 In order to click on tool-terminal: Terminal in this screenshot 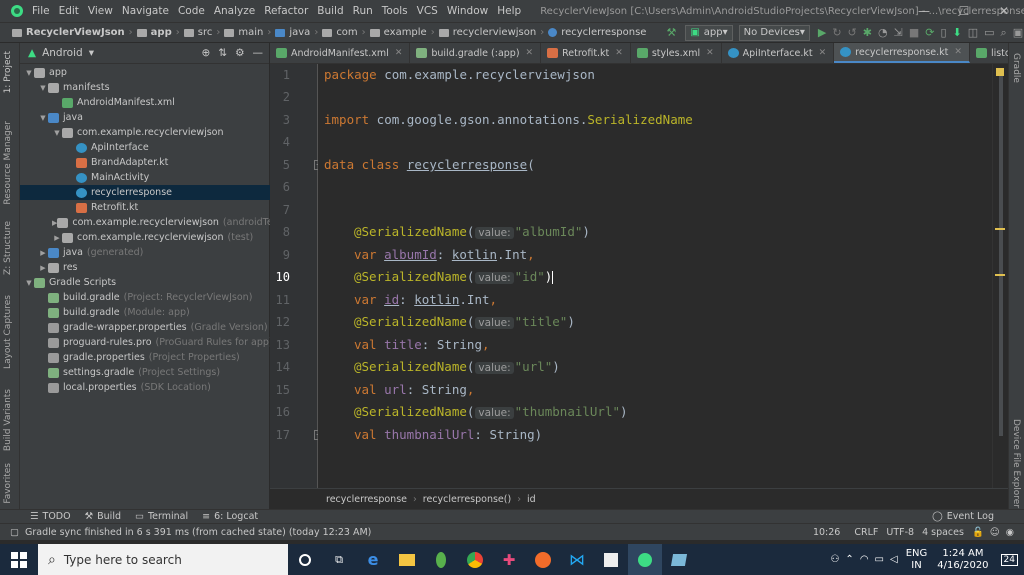, I will do `click(168, 516)`.